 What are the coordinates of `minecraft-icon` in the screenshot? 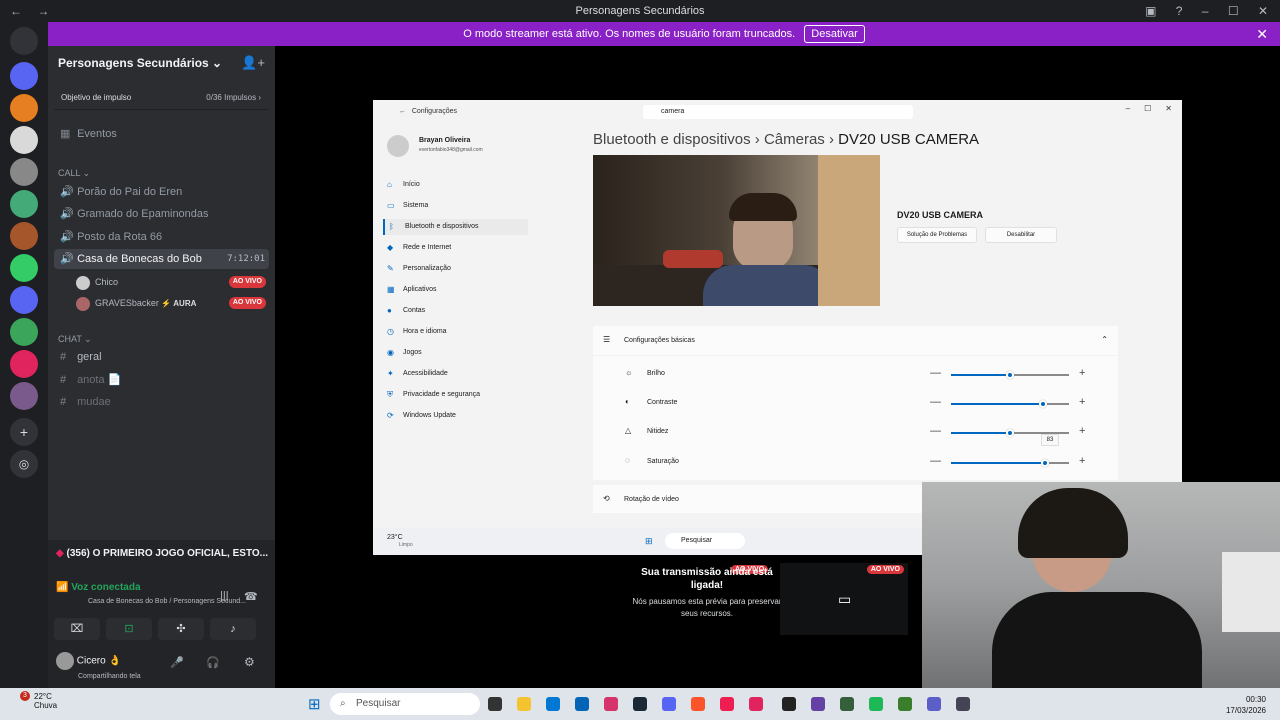 It's located at (905, 704).